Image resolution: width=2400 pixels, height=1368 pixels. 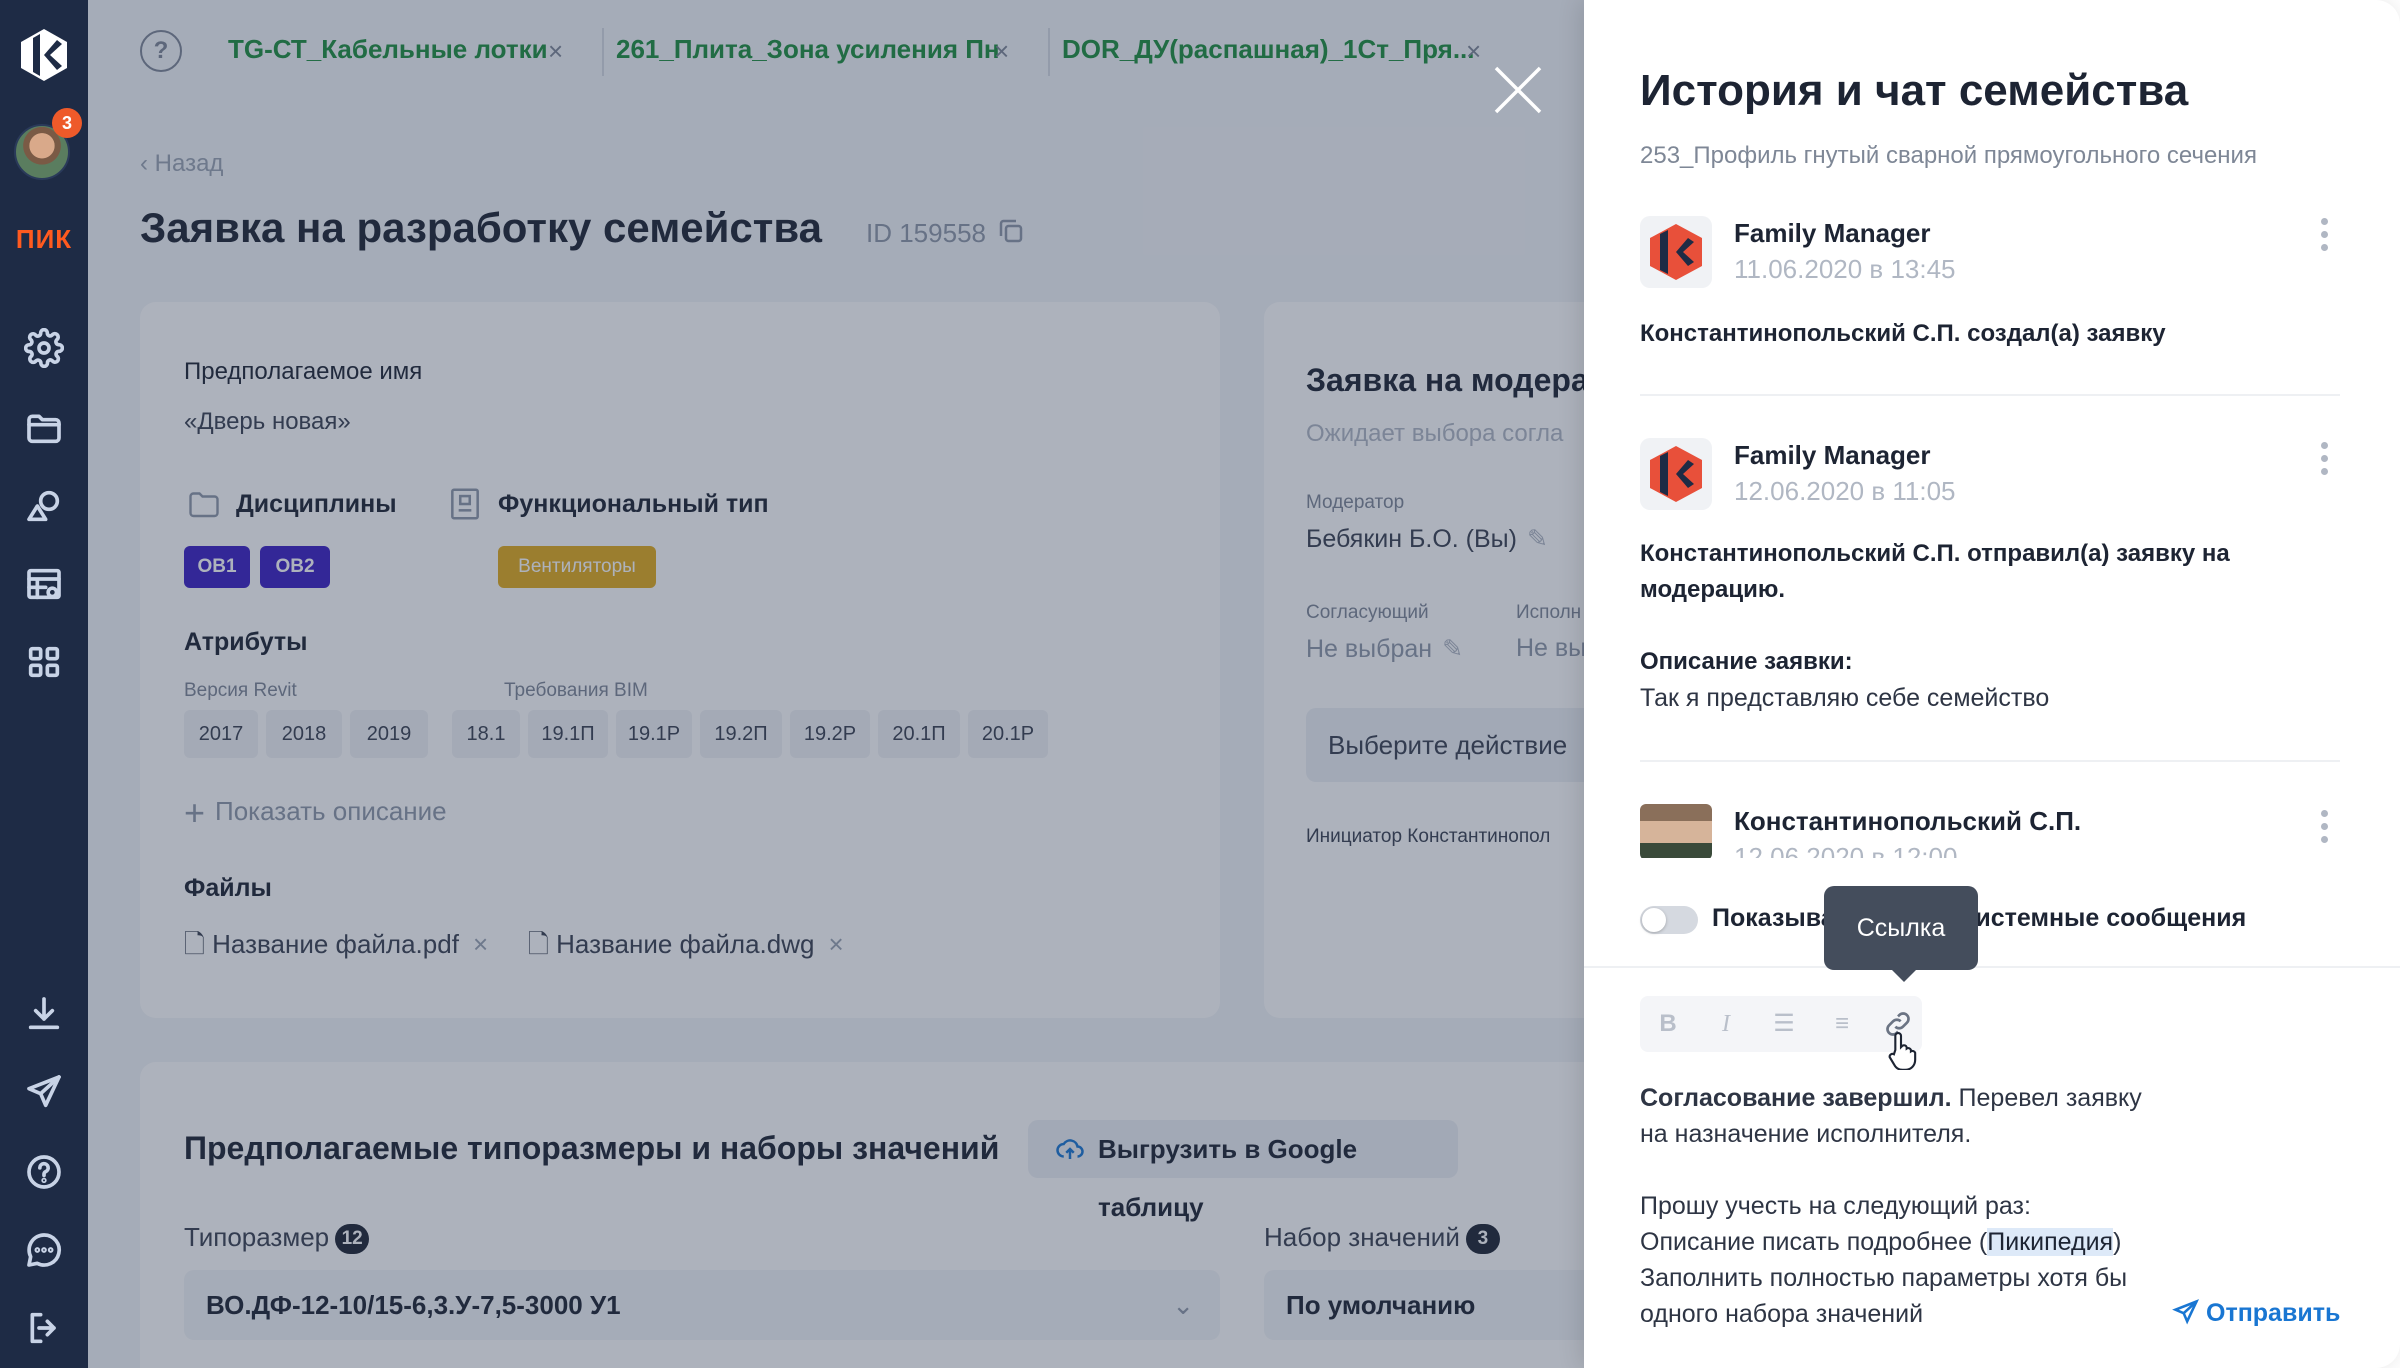 What do you see at coordinates (389, 734) in the screenshot?
I see `revit-version-chip: 2019` at bounding box center [389, 734].